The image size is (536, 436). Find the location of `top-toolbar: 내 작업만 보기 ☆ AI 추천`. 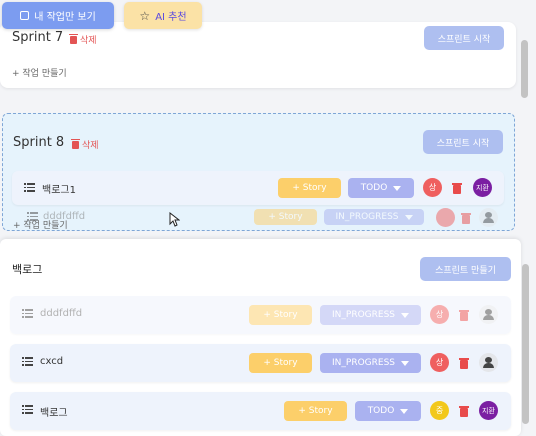

top-toolbar: 내 작업만 보기 ☆ AI 추천 is located at coordinates (268, 18).